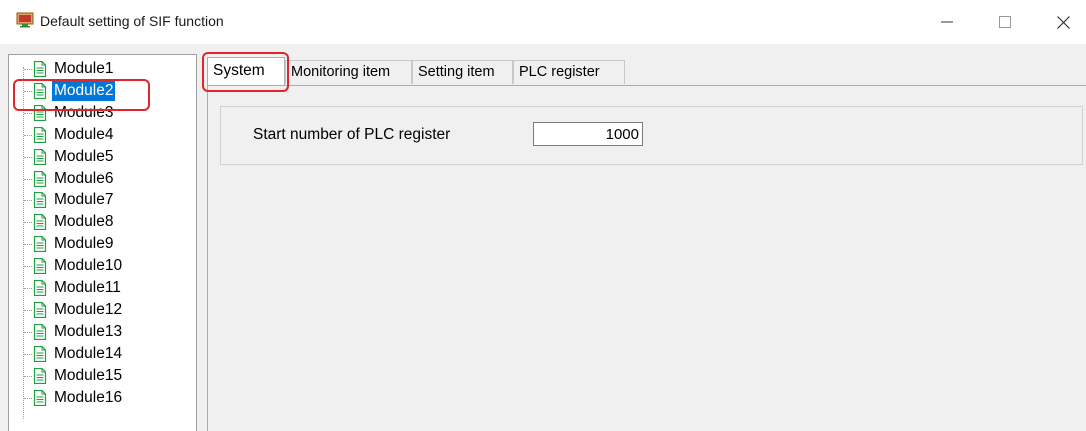 The width and height of the screenshot is (1086, 431). What do you see at coordinates (88, 309) in the screenshot?
I see `tree-item-label: Module12` at bounding box center [88, 309].